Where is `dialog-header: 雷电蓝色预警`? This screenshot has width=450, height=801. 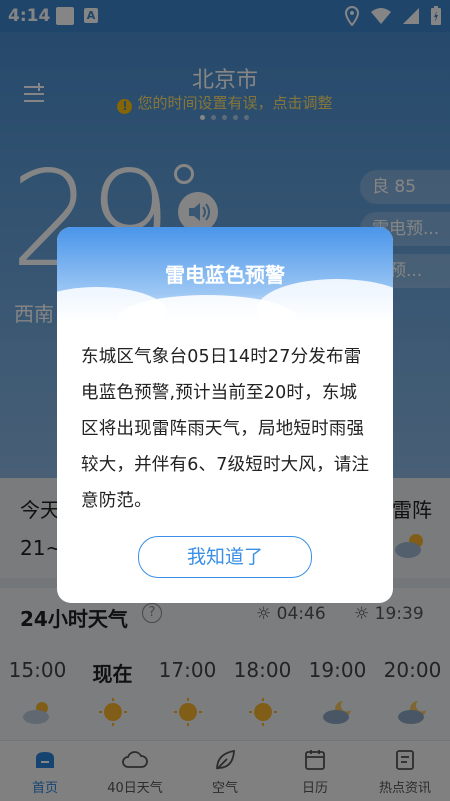
dialog-header: 雷电蓝色预警 is located at coordinates (225, 275).